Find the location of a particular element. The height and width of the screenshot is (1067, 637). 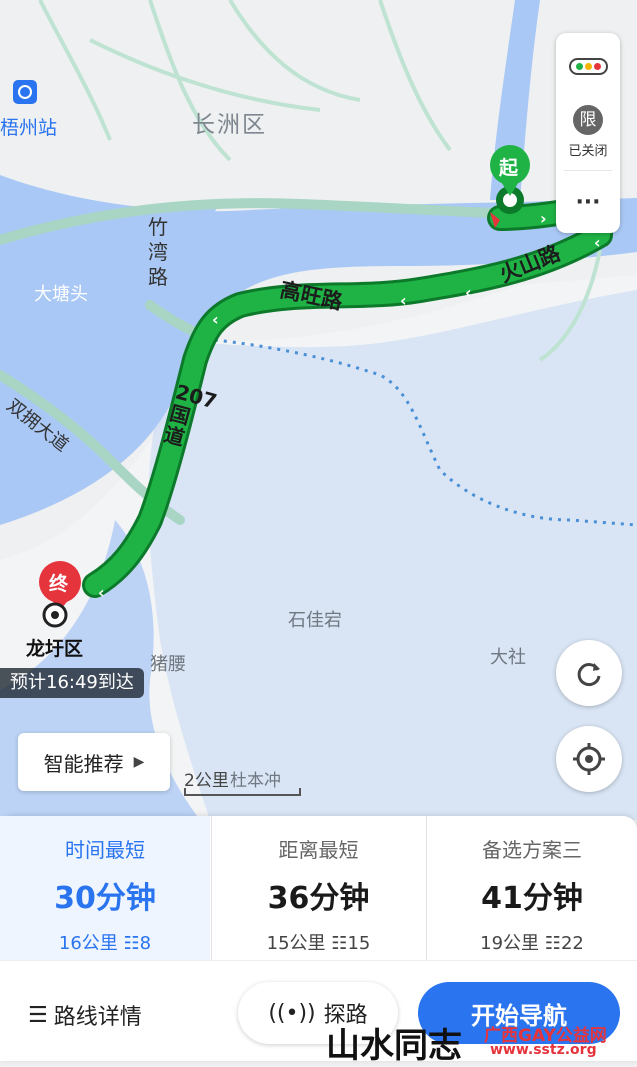

route-option-fastest: 时间最短 30分钟 16公里 ☷8 is located at coordinates (105, 888).